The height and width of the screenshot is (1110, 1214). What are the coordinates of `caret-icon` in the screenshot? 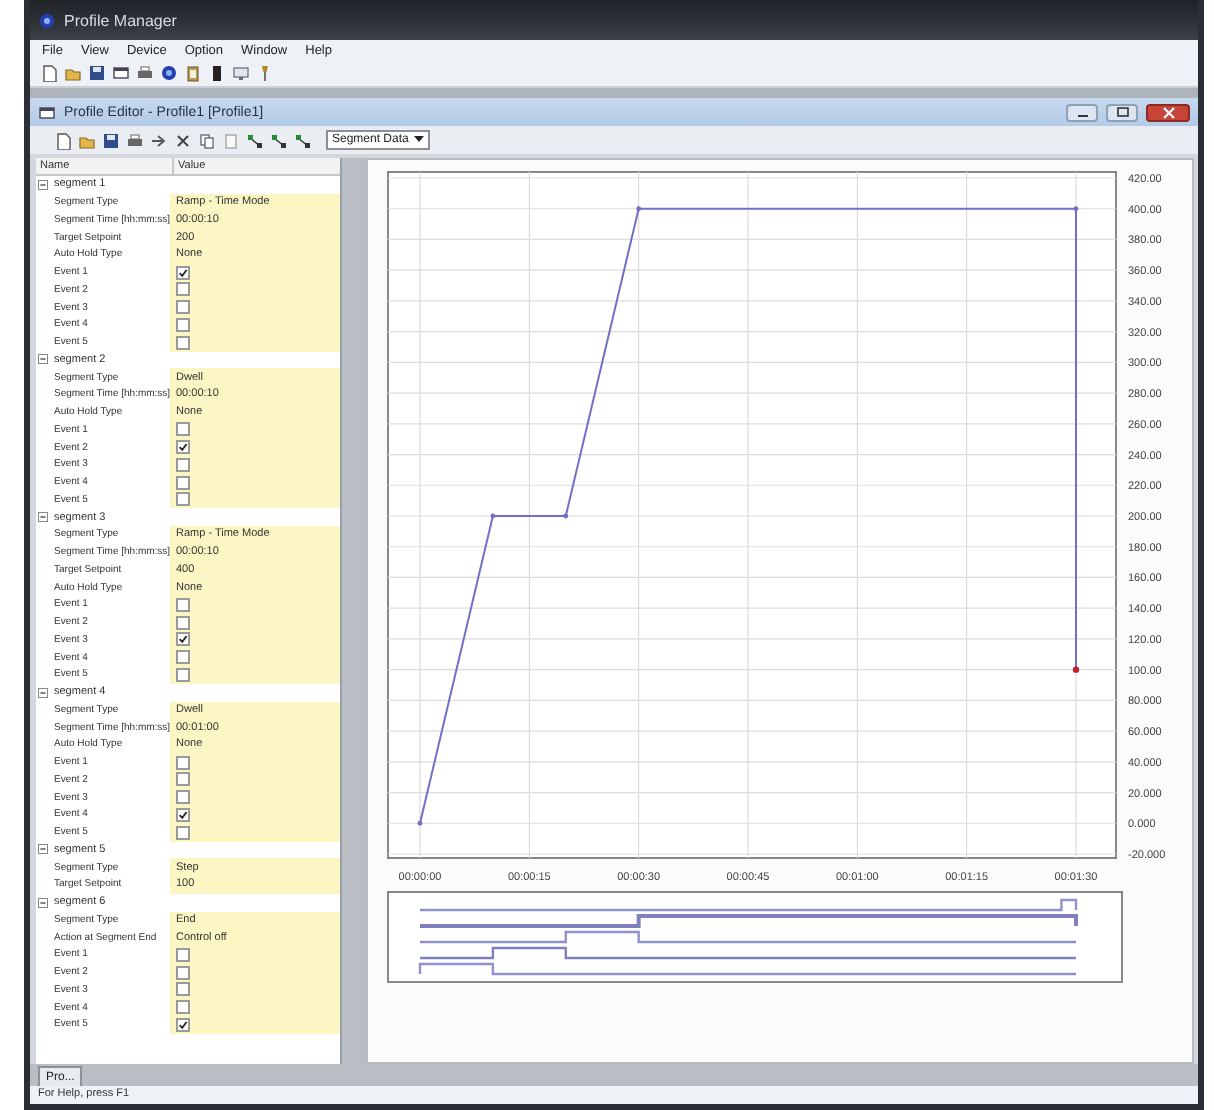 It's located at (419, 140).